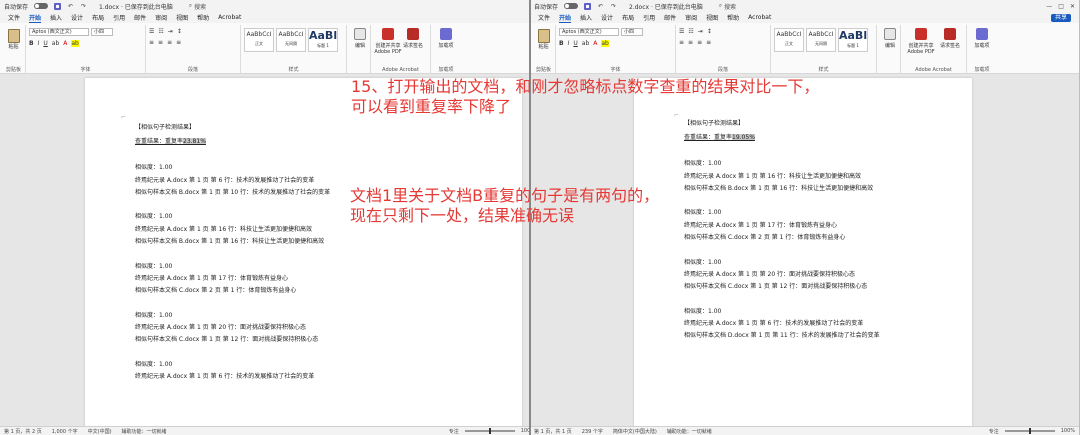 The height and width of the screenshot is (435, 1080). What do you see at coordinates (1049, 6) in the screenshot?
I see `minimize-icon: —` at bounding box center [1049, 6].